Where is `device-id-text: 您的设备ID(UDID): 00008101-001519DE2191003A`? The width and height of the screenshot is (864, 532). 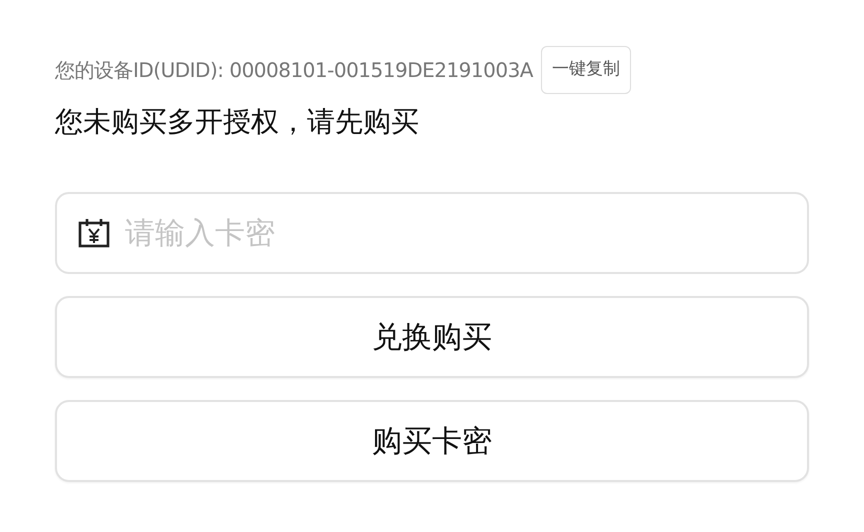 device-id-text: 您的设备ID(UDID): 00008101-001519DE2191003A is located at coordinates (294, 70).